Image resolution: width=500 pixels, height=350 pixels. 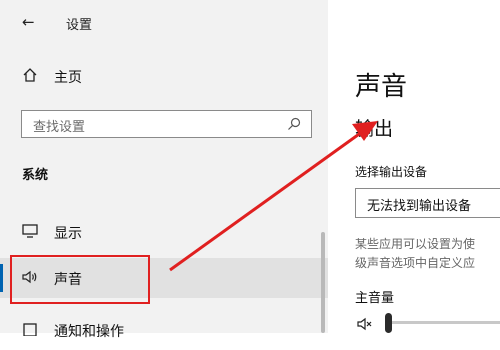 What do you see at coordinates (415, 263) in the screenshot?
I see `hint-line: 级声音选项中自定义应` at bounding box center [415, 263].